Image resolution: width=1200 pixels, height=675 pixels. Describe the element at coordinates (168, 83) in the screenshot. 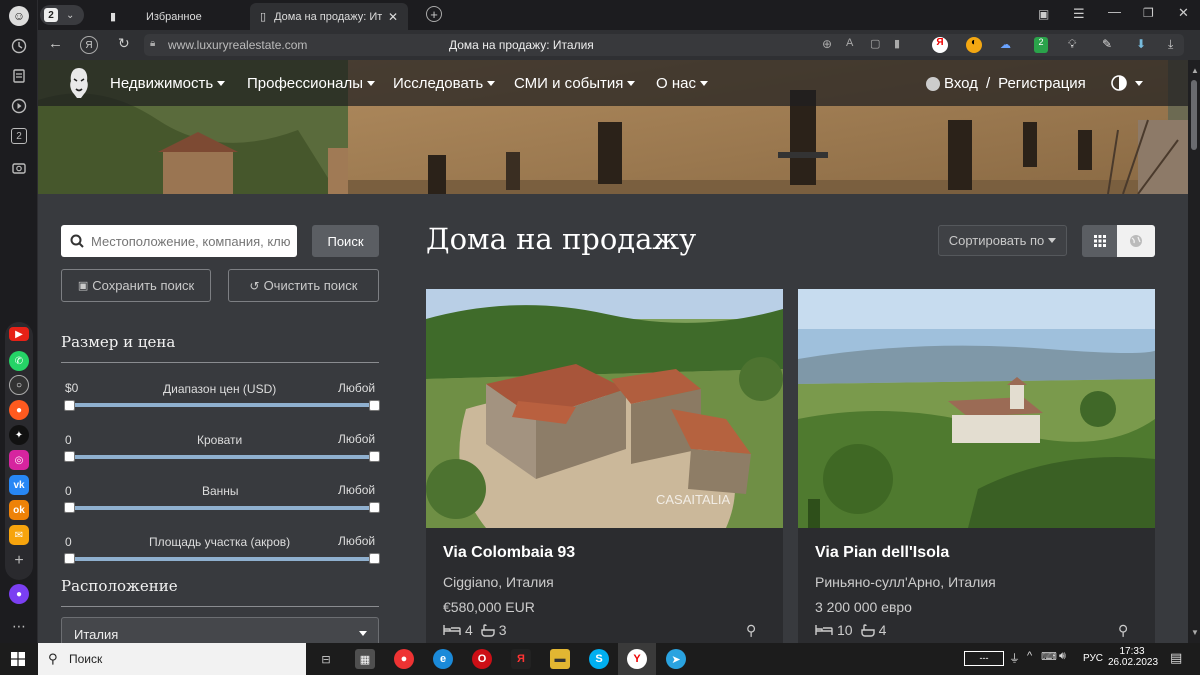

I see `nav-properties: Недвижимость` at that location.